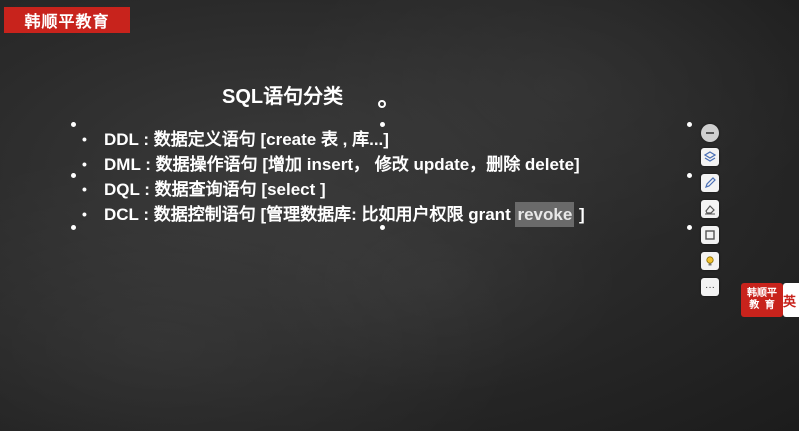  What do you see at coordinates (73, 227) in the screenshot?
I see `resize-handle-bottom-left` at bounding box center [73, 227].